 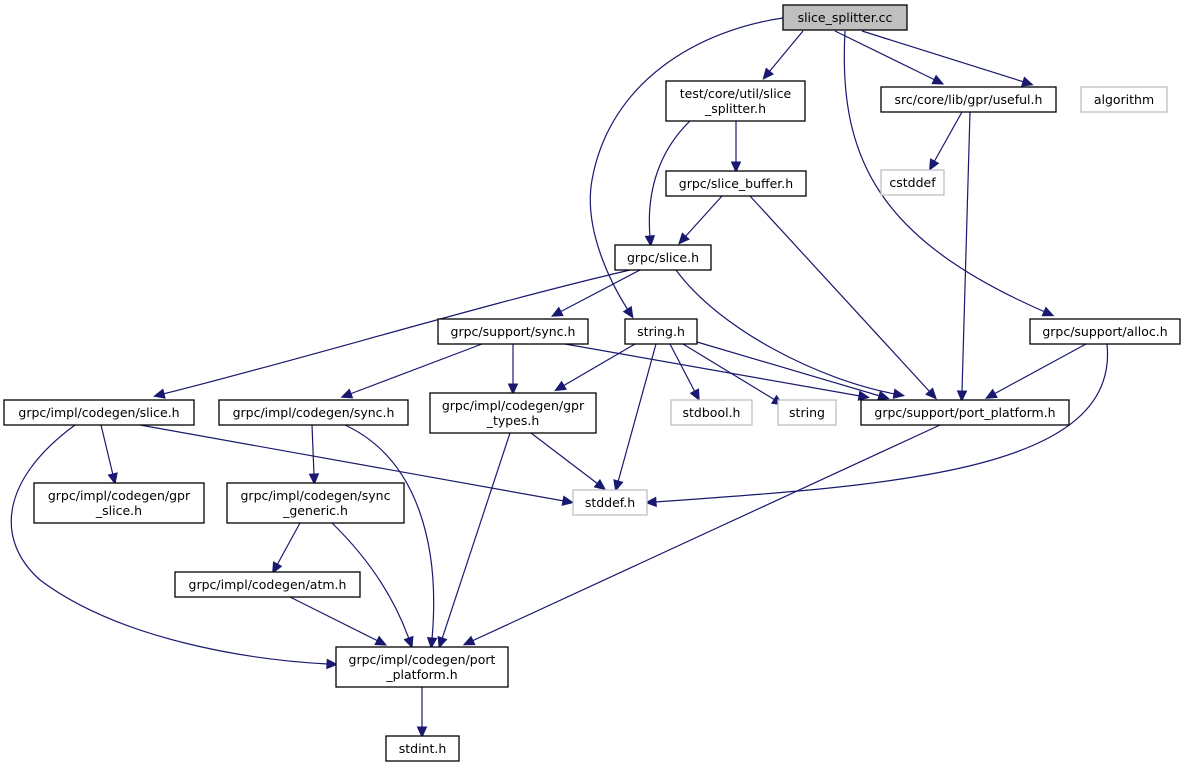 I want to click on edge-support_sync_h-to-codegen_sync_h, so click(x=411, y=371).